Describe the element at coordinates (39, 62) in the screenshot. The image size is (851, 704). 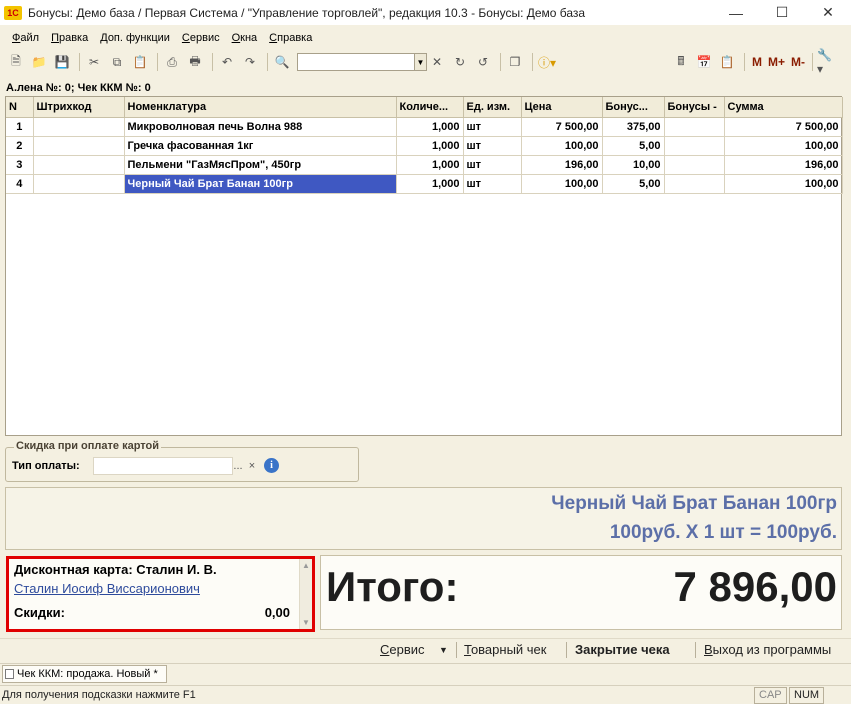
I see `open-folder-icon: 📁` at that location.